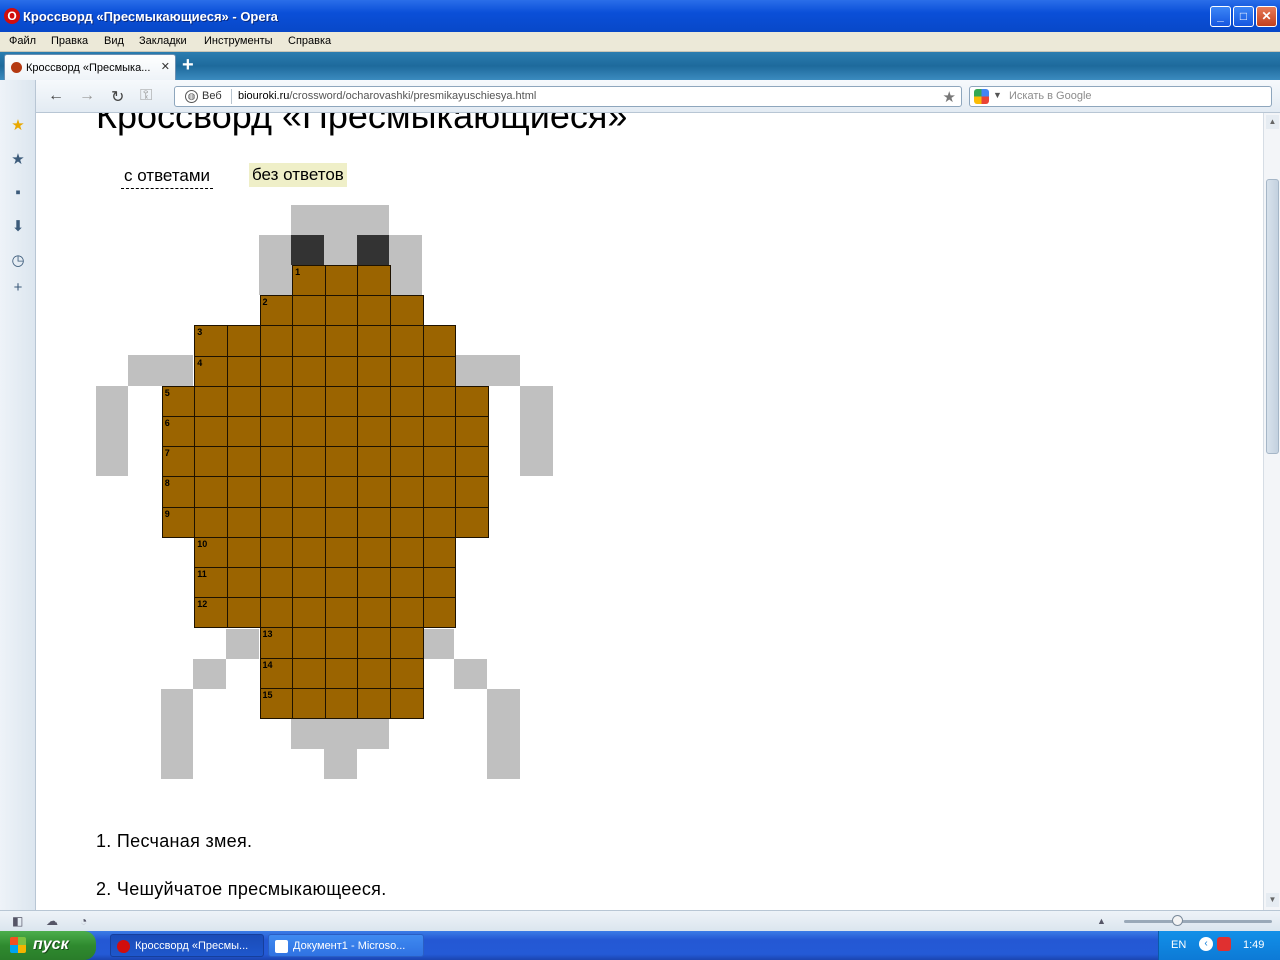  Describe the element at coordinates (178, 492) in the screenshot. I see `crossword-cell: 8` at that location.